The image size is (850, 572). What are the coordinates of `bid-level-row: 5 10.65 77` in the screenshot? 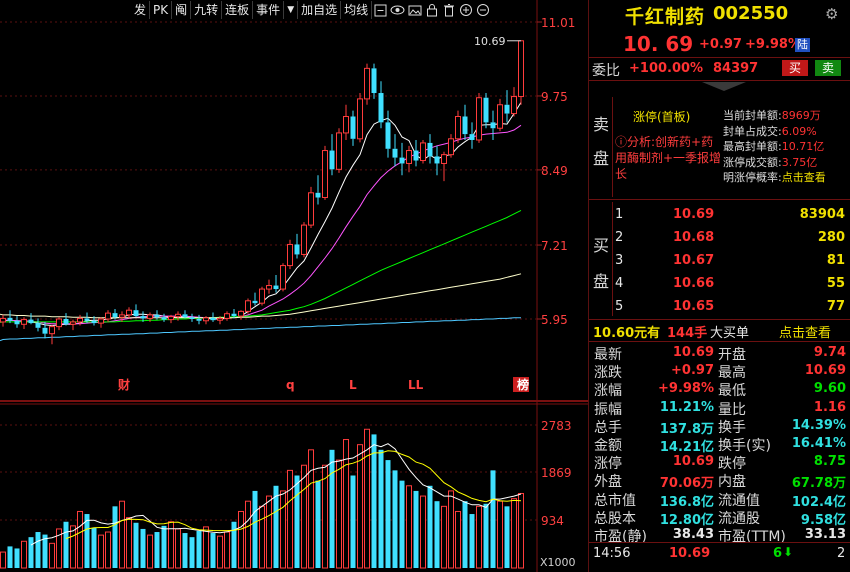 It's located at (731, 308).